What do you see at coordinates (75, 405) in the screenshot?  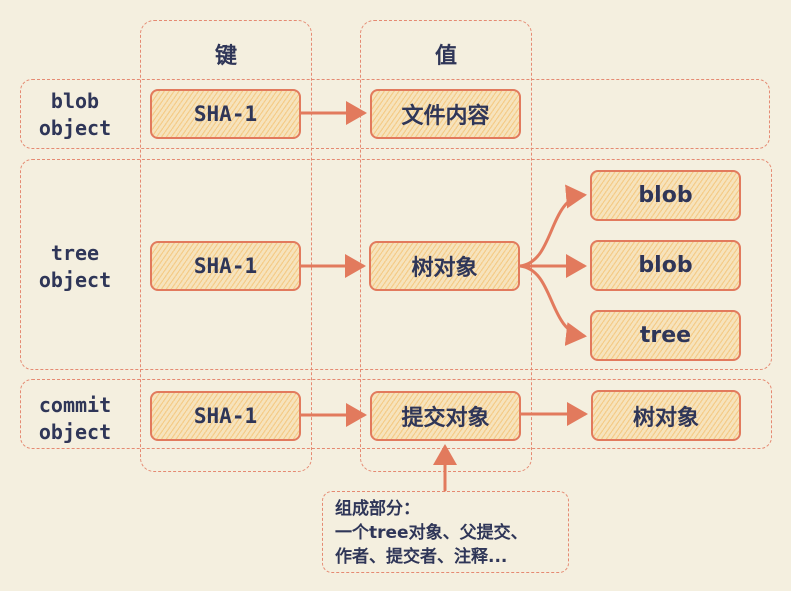 I see `commit-label-line1: commit` at bounding box center [75, 405].